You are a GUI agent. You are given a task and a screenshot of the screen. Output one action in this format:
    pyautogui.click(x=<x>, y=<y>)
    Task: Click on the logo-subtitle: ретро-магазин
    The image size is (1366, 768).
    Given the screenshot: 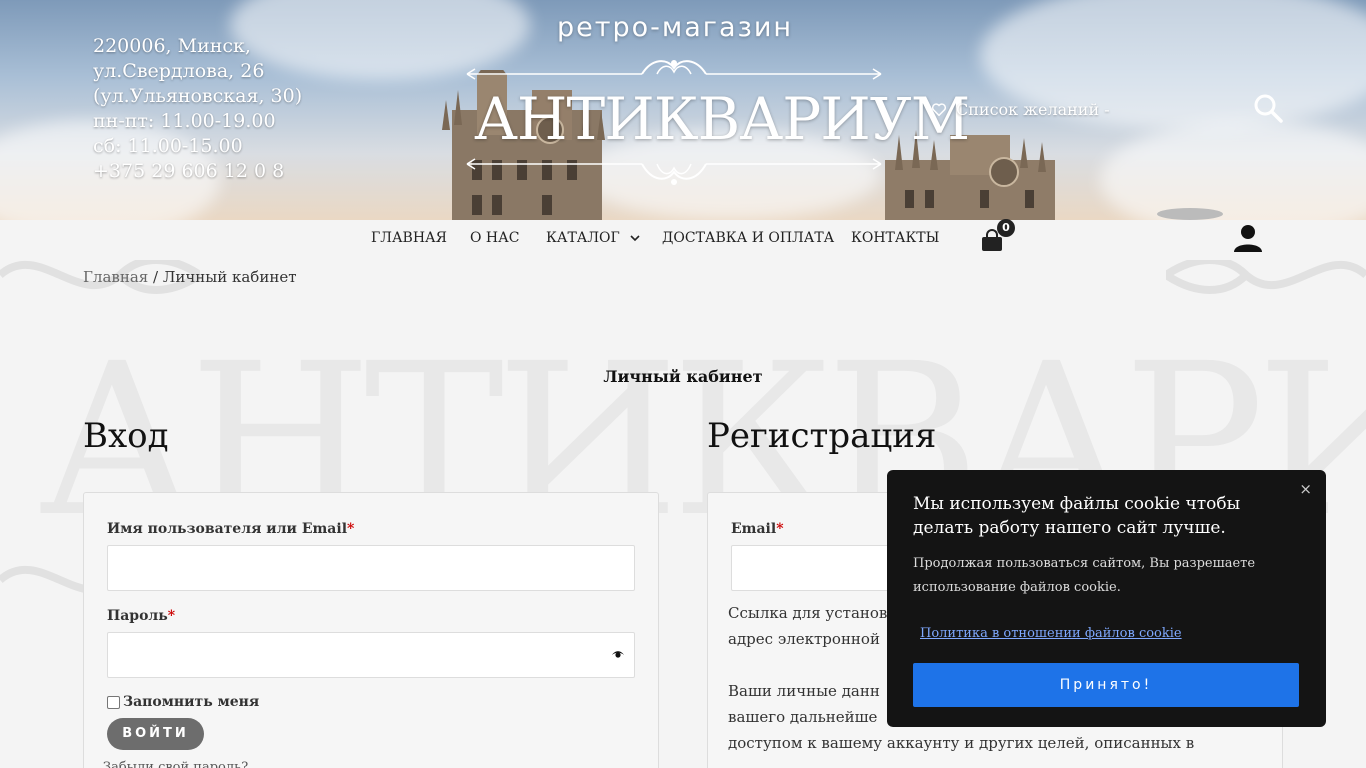 What is the action you would take?
    pyautogui.click(x=675, y=27)
    